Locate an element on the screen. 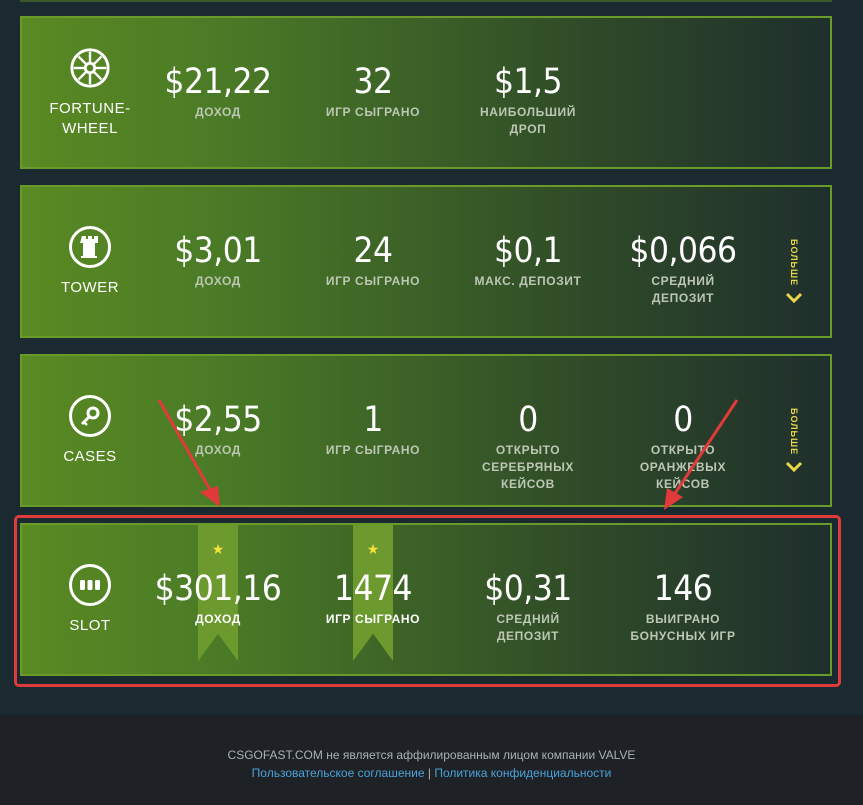  stat-income: $21,22 ДОХОД is located at coordinates (218, 91).